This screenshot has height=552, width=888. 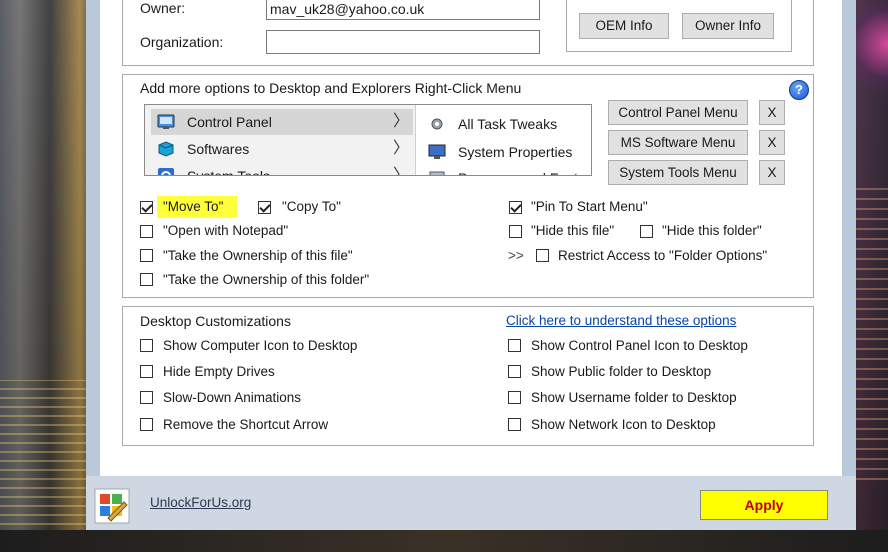 I want to click on remove-ms-software-menu-button: X, so click(x=772, y=142).